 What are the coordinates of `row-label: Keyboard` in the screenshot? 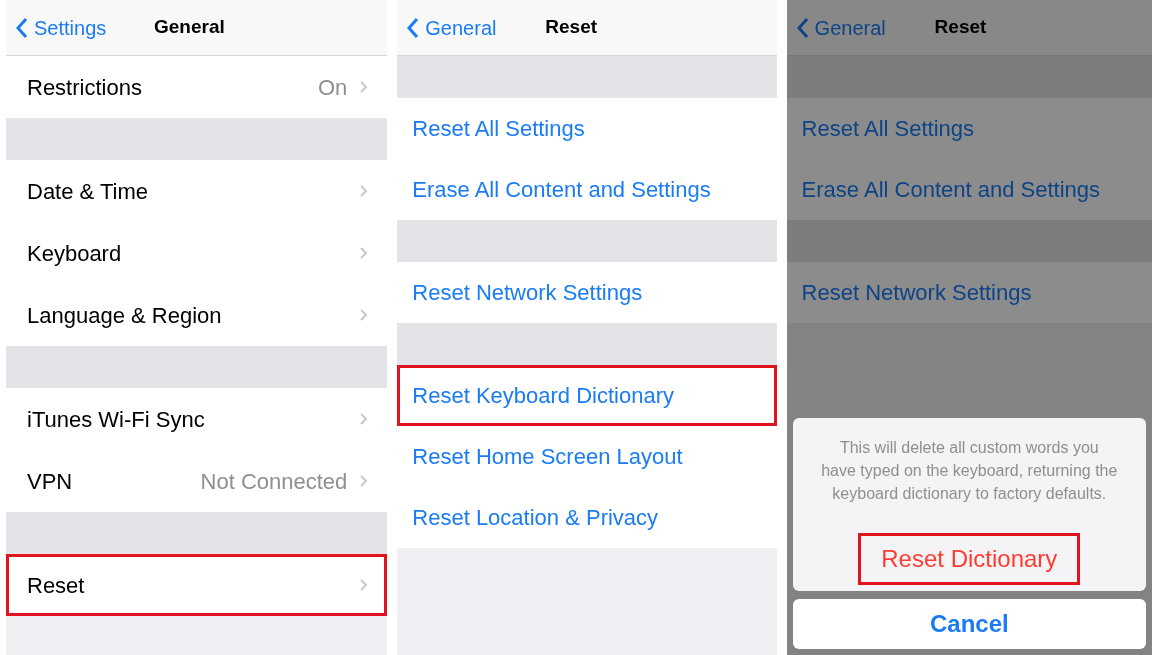 It's located at (75, 253).